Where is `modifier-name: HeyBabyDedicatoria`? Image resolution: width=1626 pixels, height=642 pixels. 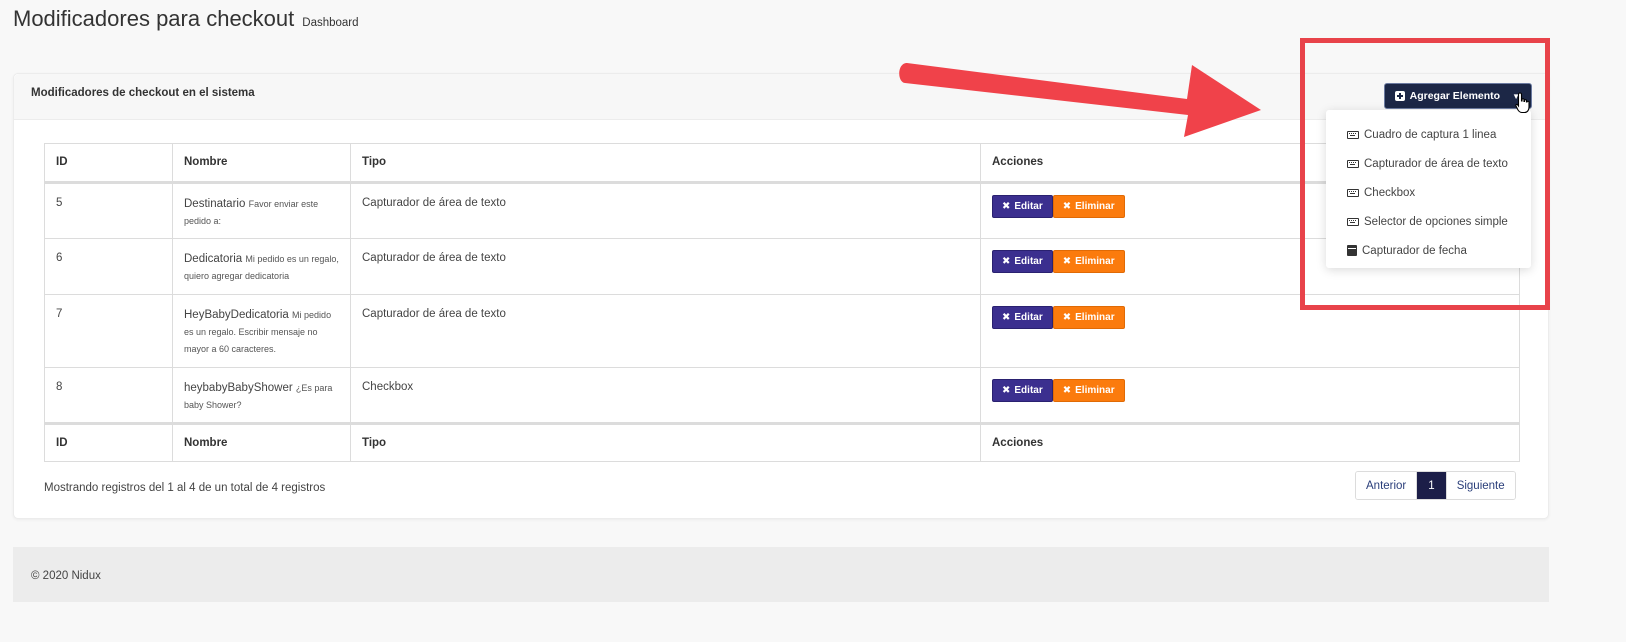
modifier-name: HeyBabyDedicatoria is located at coordinates (236, 315).